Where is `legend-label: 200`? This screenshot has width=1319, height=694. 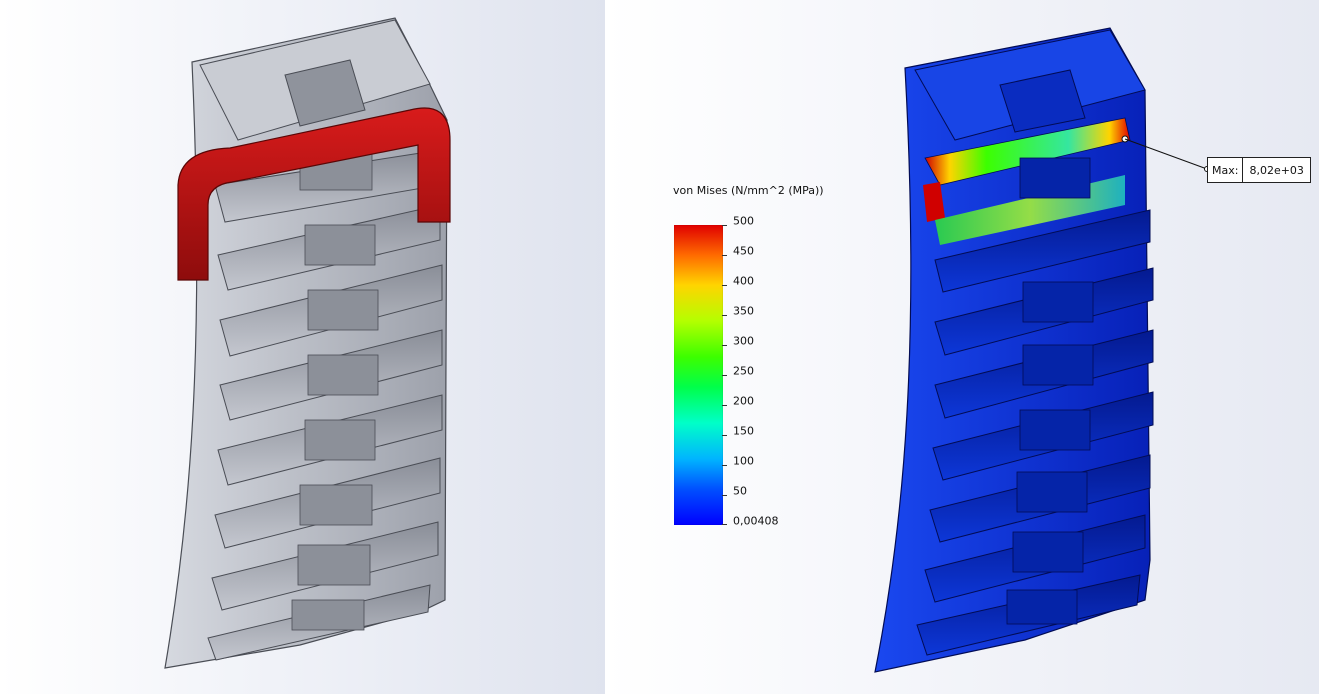 legend-label: 200 is located at coordinates (743, 401).